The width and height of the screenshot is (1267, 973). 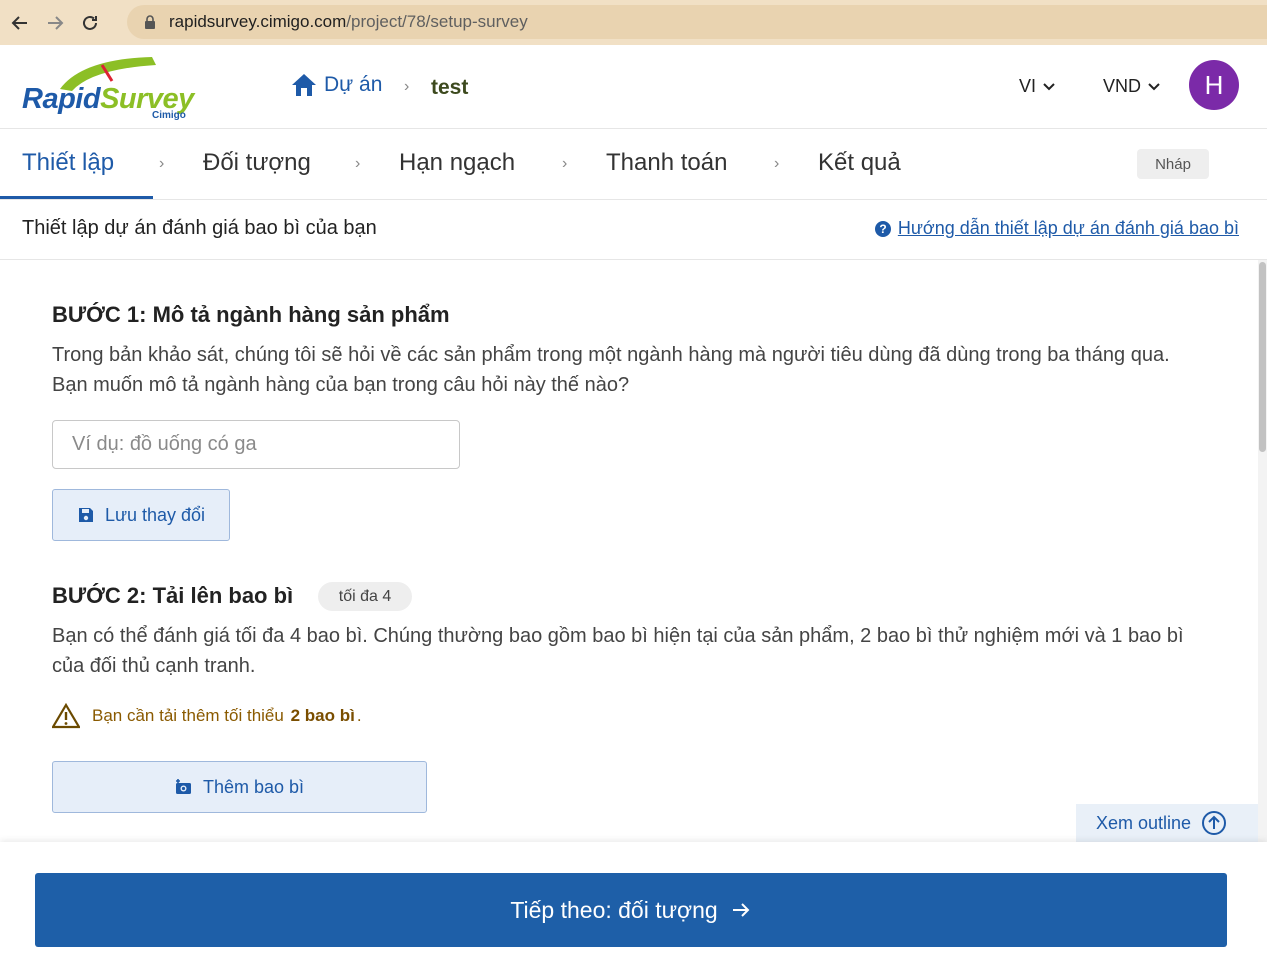 I want to click on url-host: rapidsurvey.cimigo.com, so click(x=258, y=21).